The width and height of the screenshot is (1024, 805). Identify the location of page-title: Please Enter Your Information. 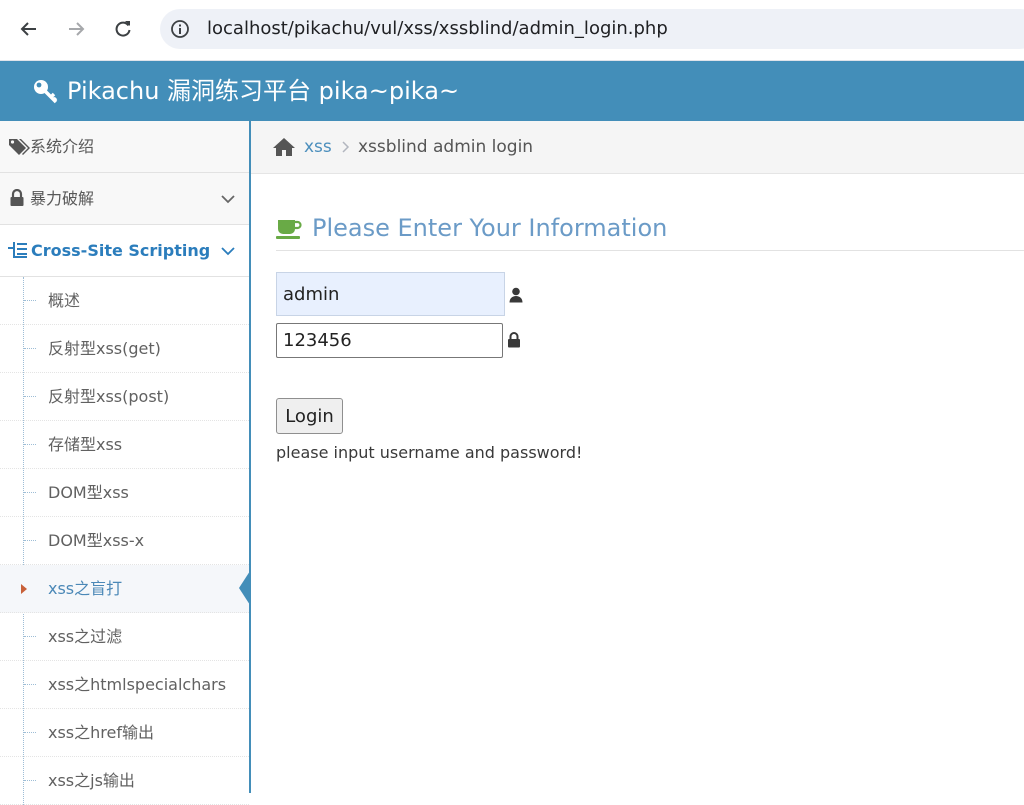
(490, 228).